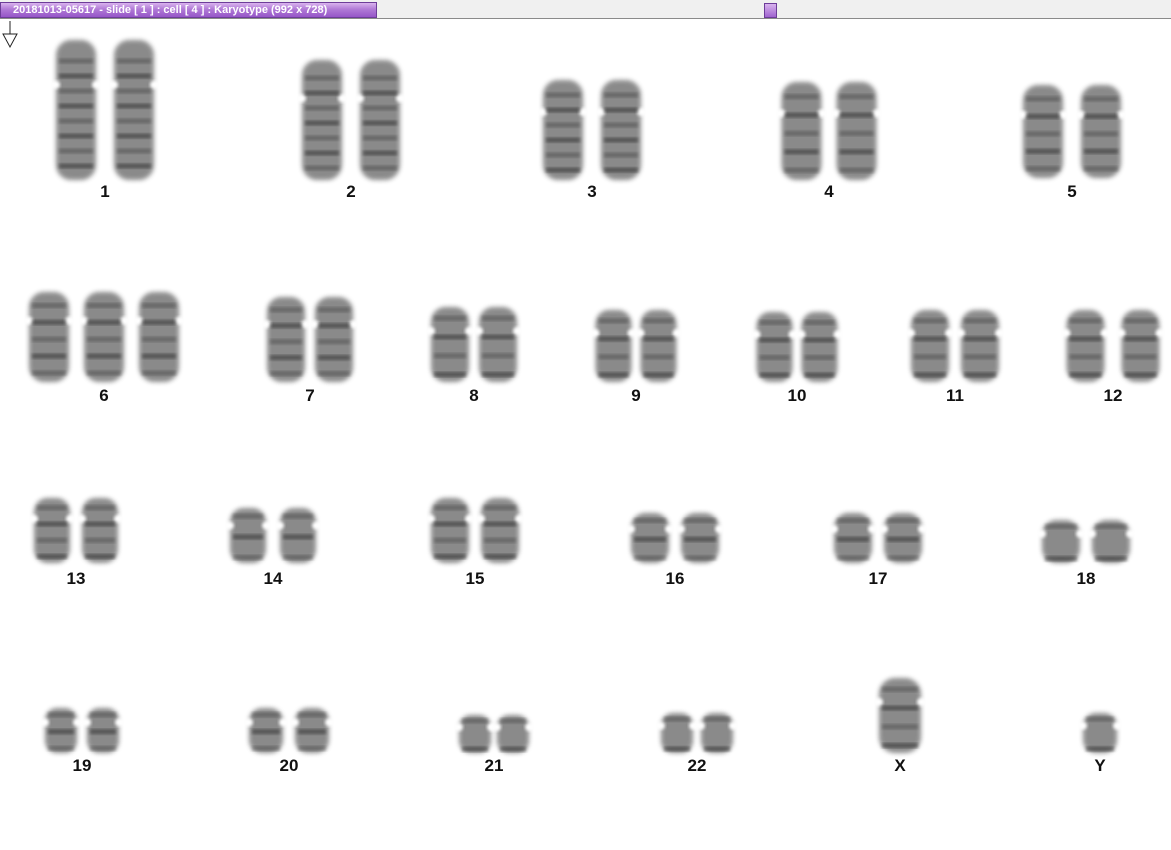 The height and width of the screenshot is (850, 1171). Describe the element at coordinates (675, 578) in the screenshot. I see `chromosome-label-16: 16` at that location.